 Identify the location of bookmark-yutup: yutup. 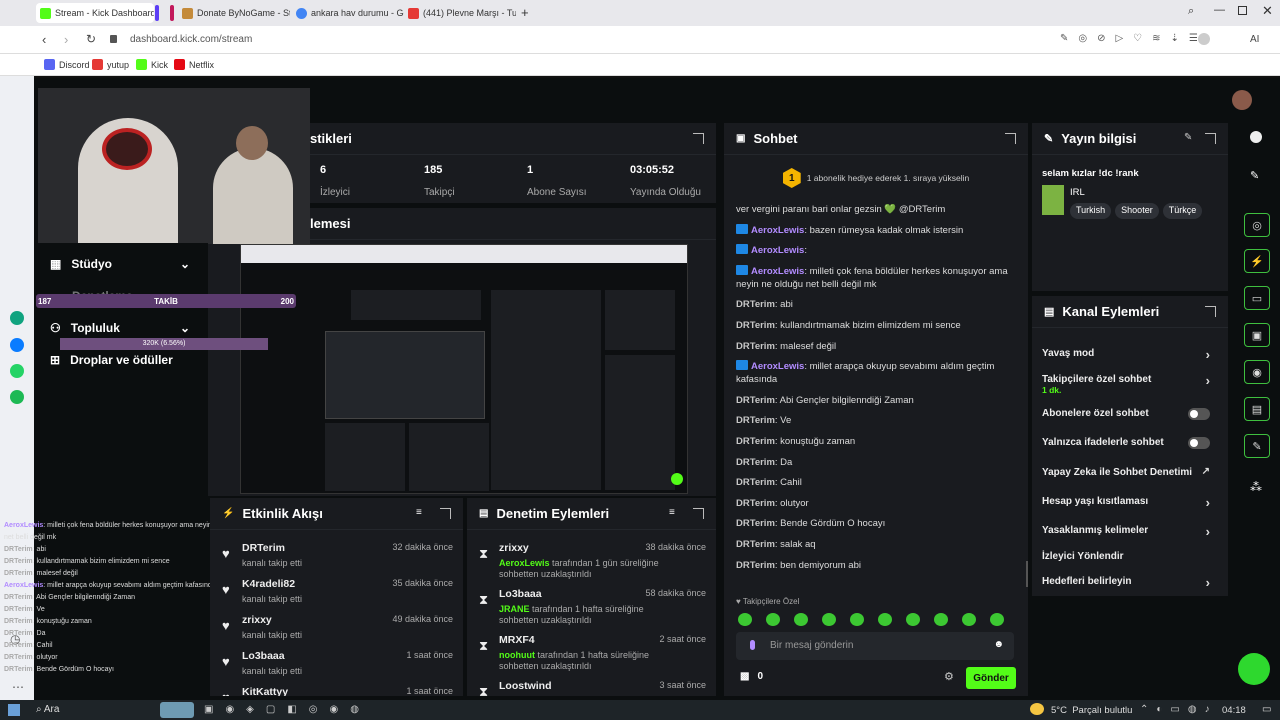
(110, 64).